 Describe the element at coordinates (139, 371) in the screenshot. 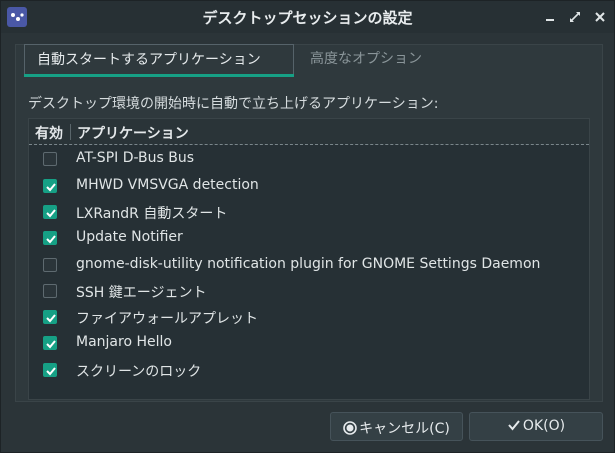

I see `list-item-label: スクリーンのロック` at that location.